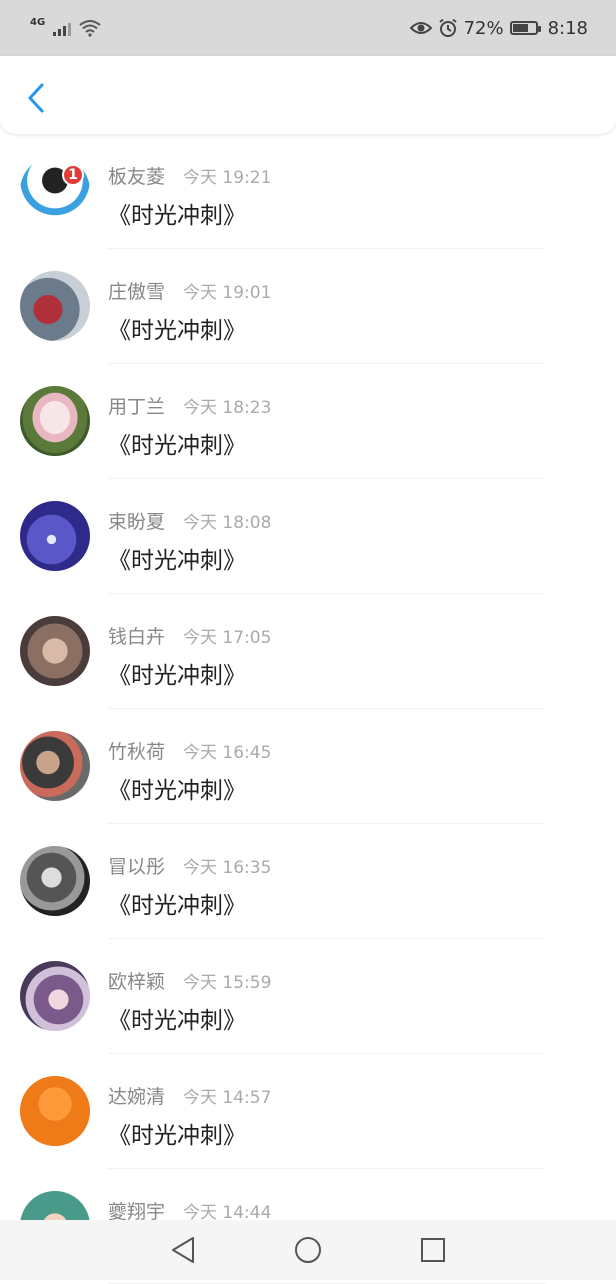  Describe the element at coordinates (227, 408) in the screenshot. I see `message-time: 今天 18:23` at that location.